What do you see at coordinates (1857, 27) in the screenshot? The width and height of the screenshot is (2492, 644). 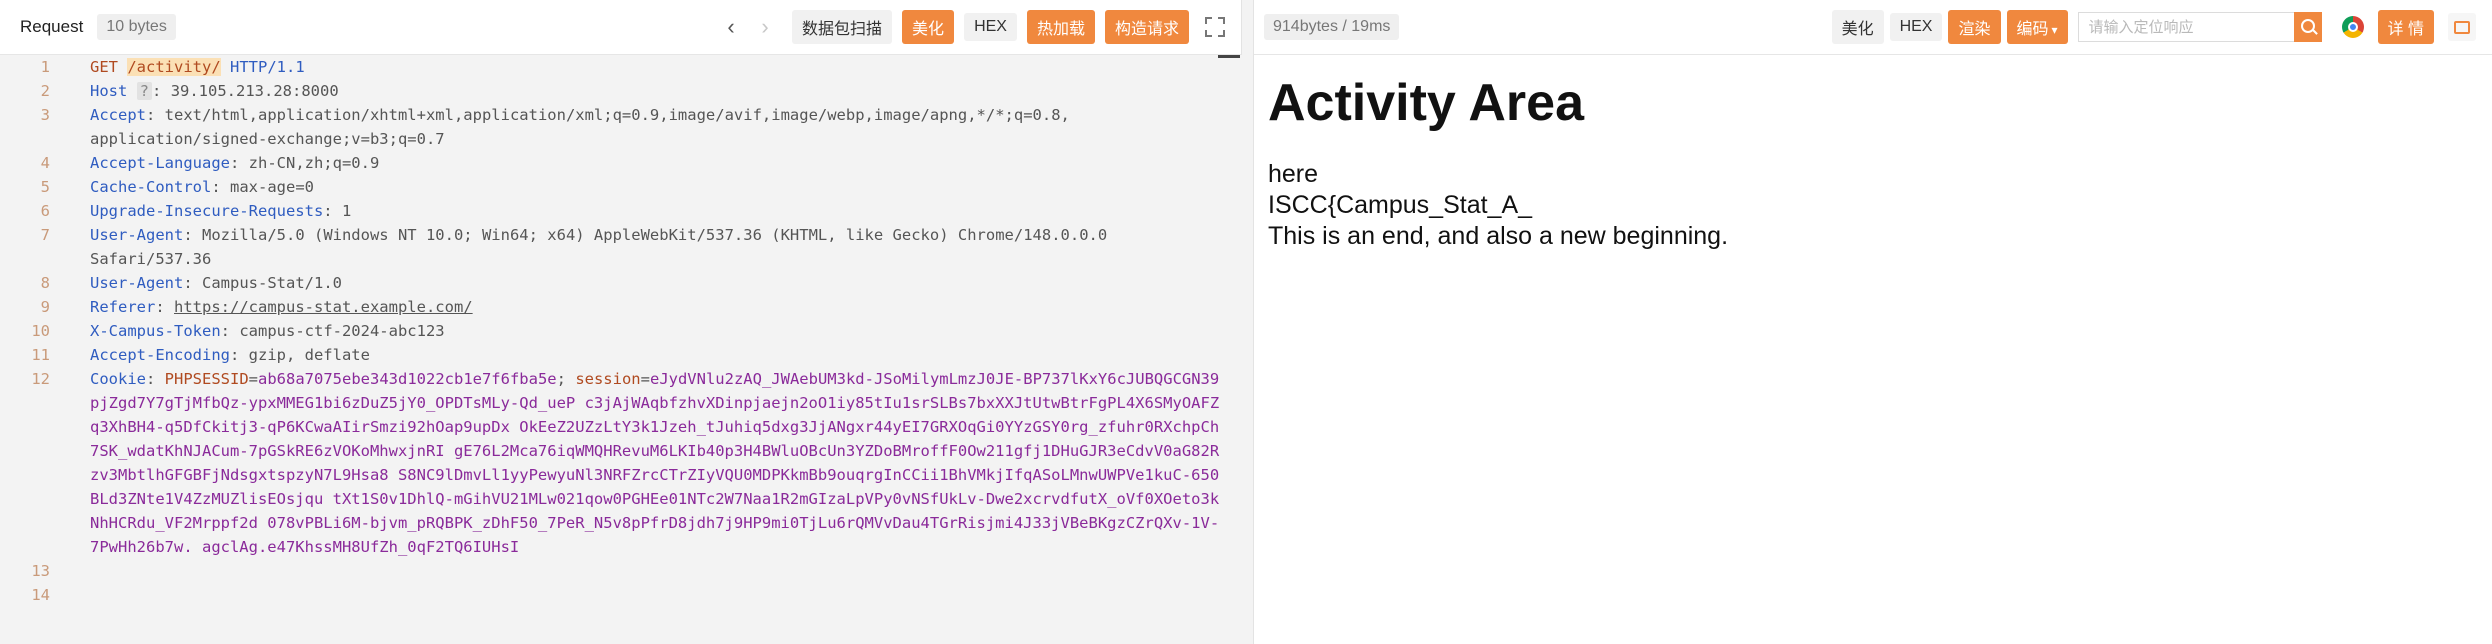 I see `response-beautify-button: 美化` at bounding box center [1857, 27].